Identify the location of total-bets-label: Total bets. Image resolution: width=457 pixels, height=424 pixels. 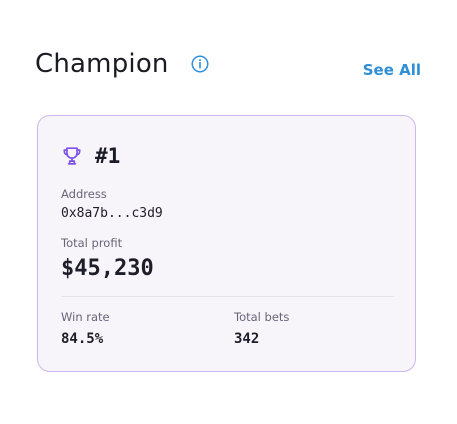
(262, 317).